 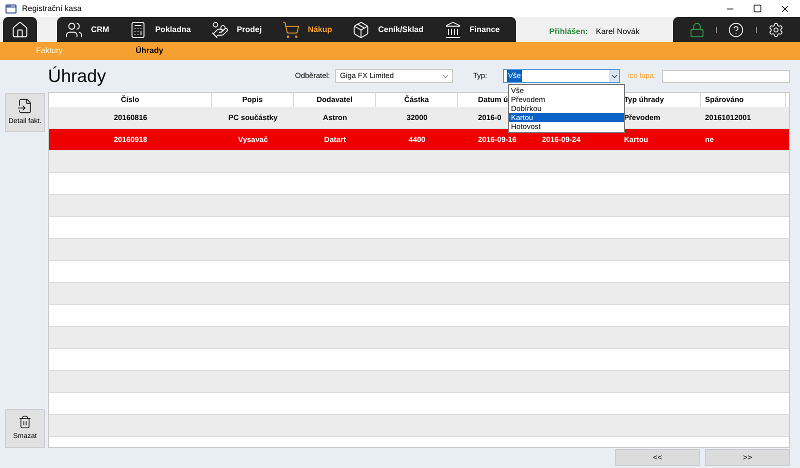 What do you see at coordinates (52, 8) in the screenshot?
I see `window-title: Registrační kasa` at bounding box center [52, 8].